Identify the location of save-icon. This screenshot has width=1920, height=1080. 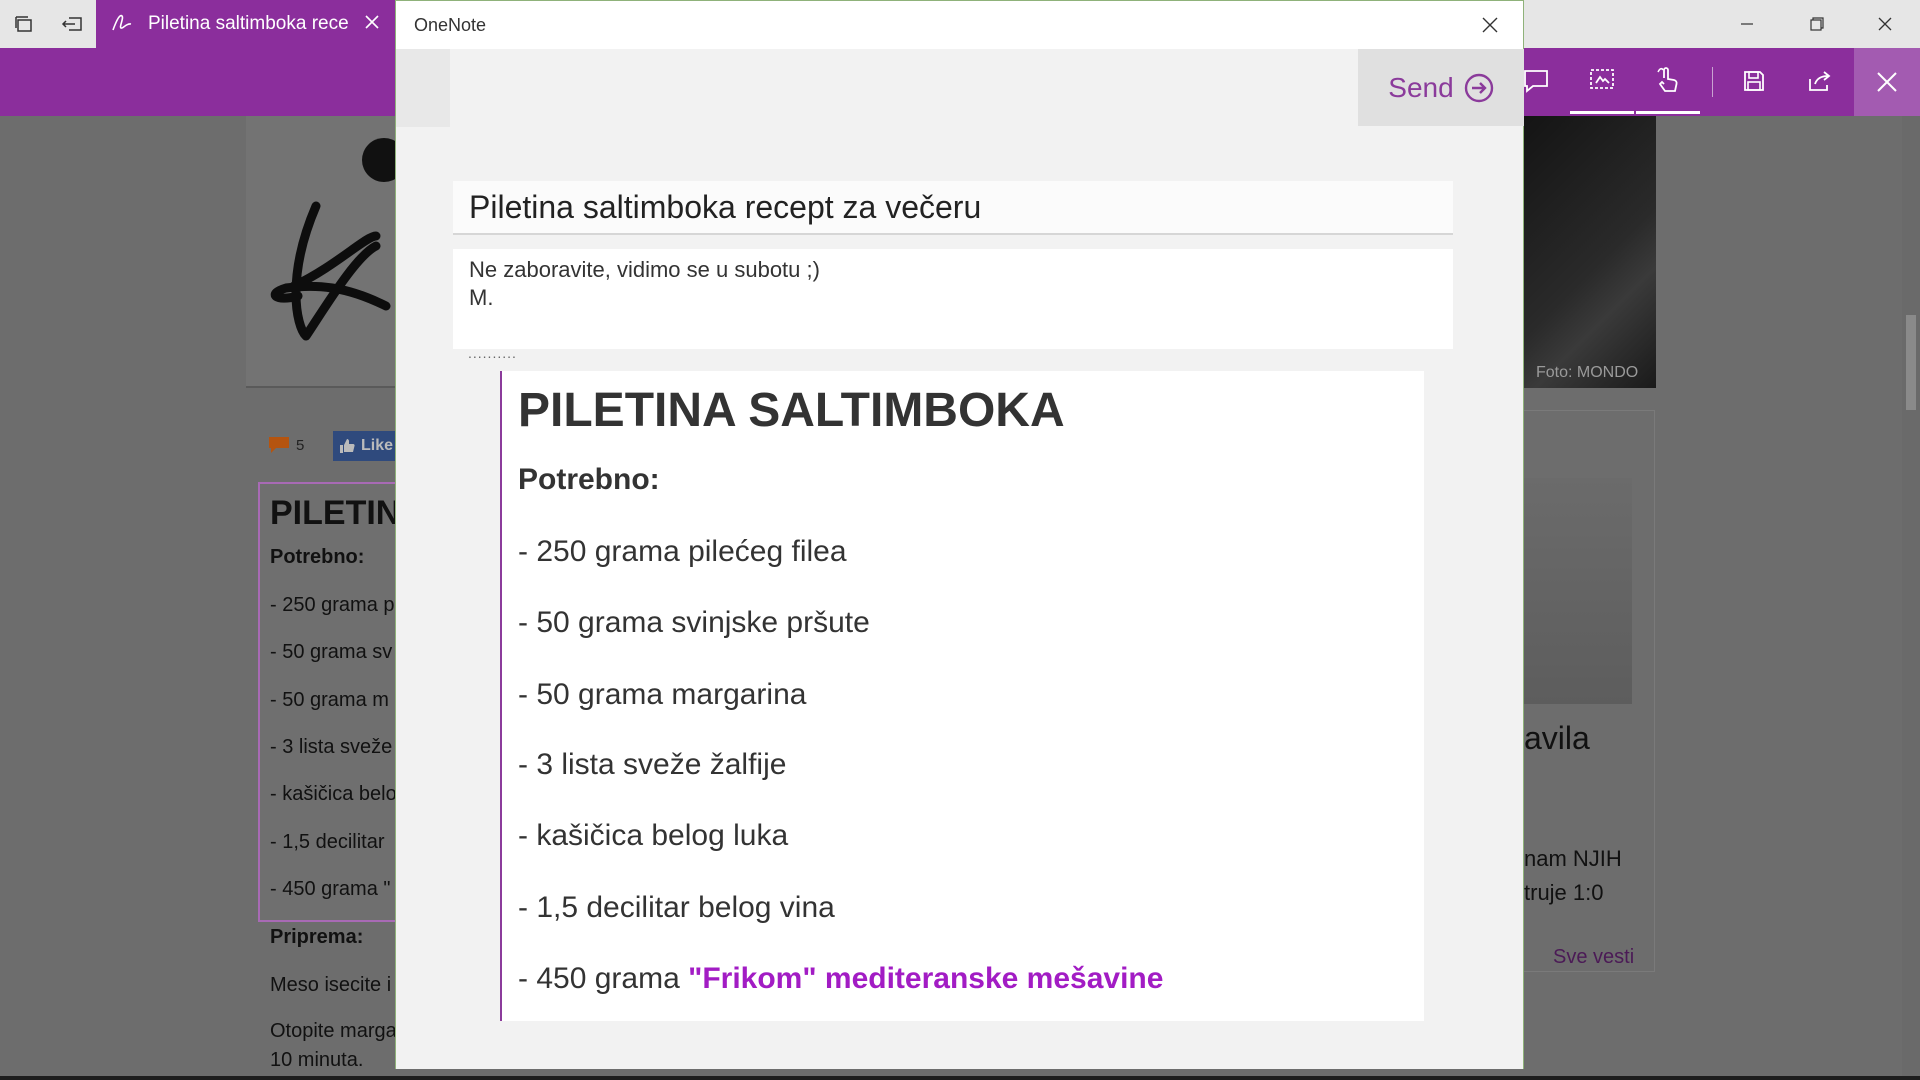
(1754, 81).